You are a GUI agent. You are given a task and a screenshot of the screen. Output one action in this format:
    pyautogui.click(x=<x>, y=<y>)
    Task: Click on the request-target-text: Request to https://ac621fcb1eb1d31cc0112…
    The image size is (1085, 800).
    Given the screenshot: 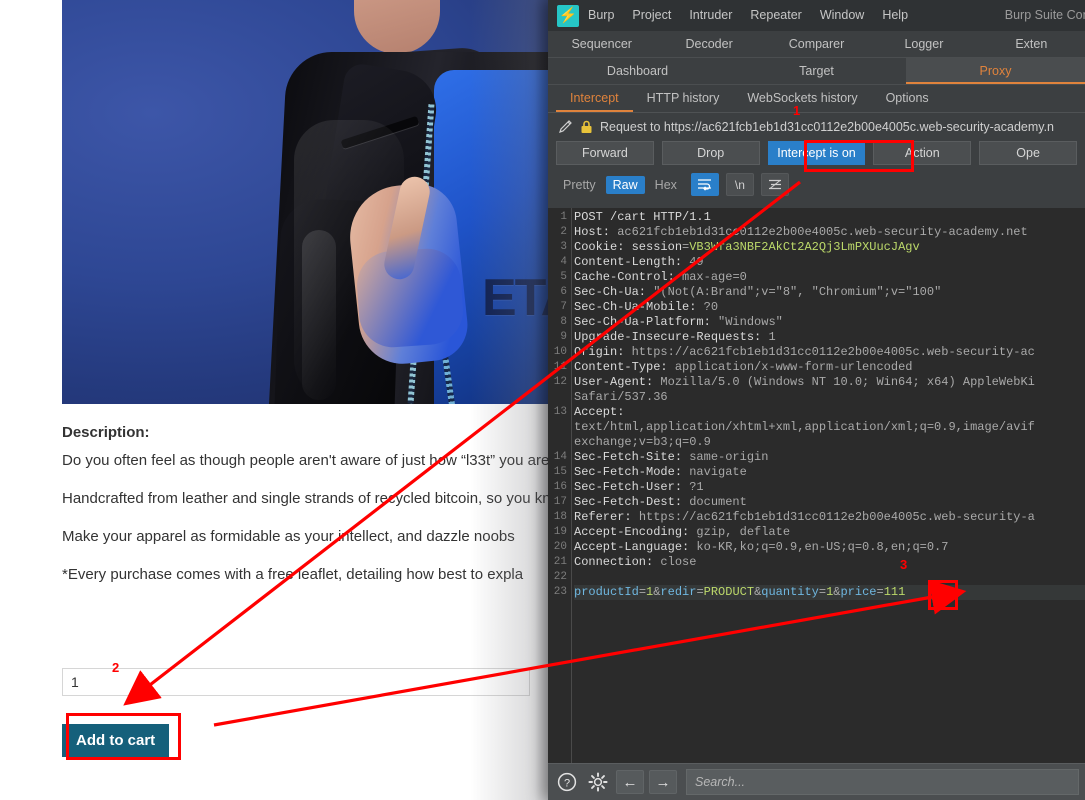 What is the action you would take?
    pyautogui.click(x=827, y=127)
    